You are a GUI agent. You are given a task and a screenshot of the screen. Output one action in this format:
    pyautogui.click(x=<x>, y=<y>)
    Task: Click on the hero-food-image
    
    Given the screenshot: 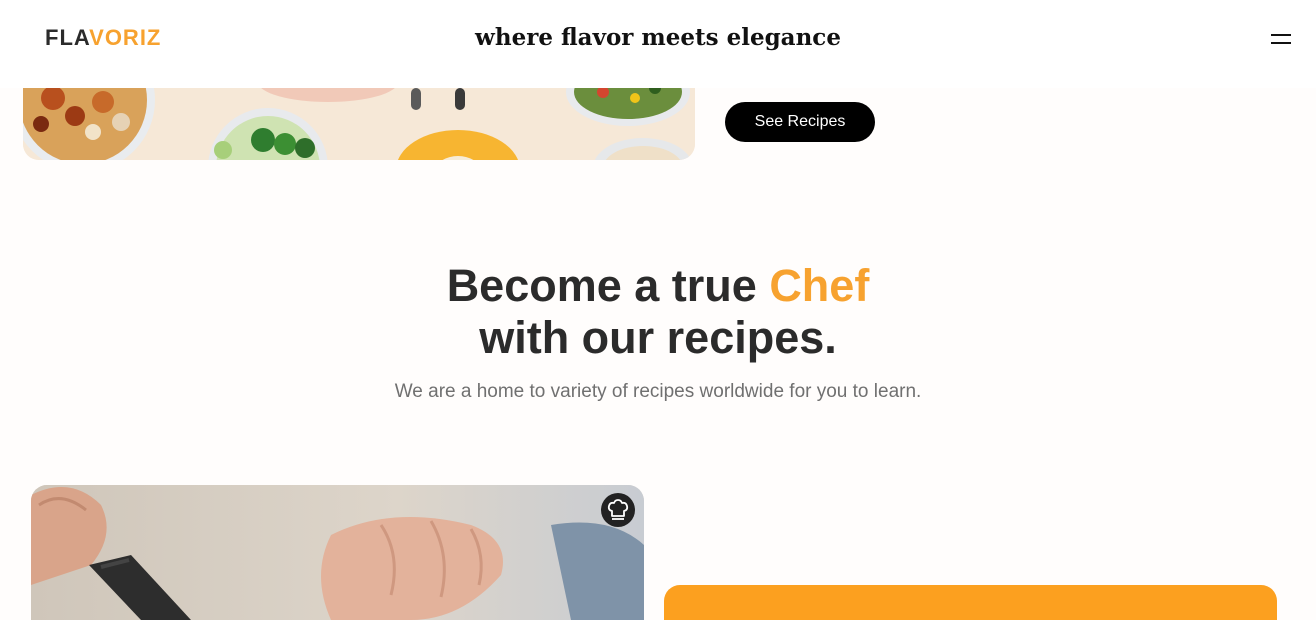 What is the action you would take?
    pyautogui.click(x=359, y=124)
    